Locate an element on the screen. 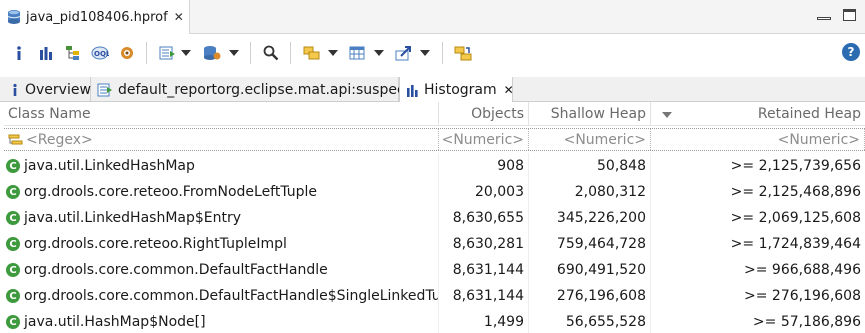 Image resolution: width=865 pixels, height=333 pixels. retained-heap-value: >= 2,069,125,608 is located at coordinates (795, 218).